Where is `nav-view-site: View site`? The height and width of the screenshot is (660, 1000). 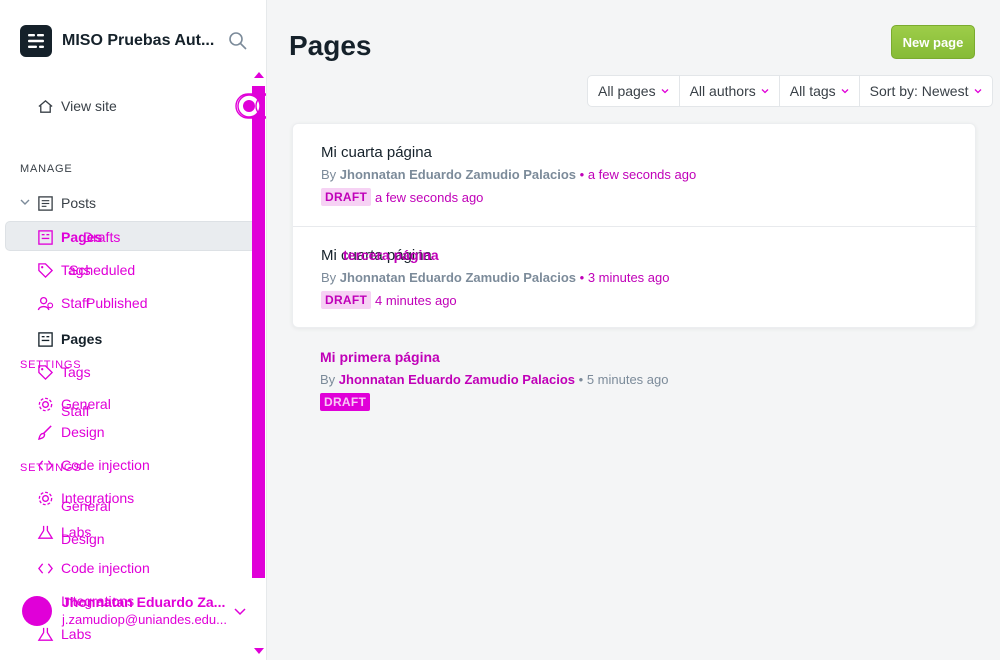
nav-view-site: View site is located at coordinates (76, 106).